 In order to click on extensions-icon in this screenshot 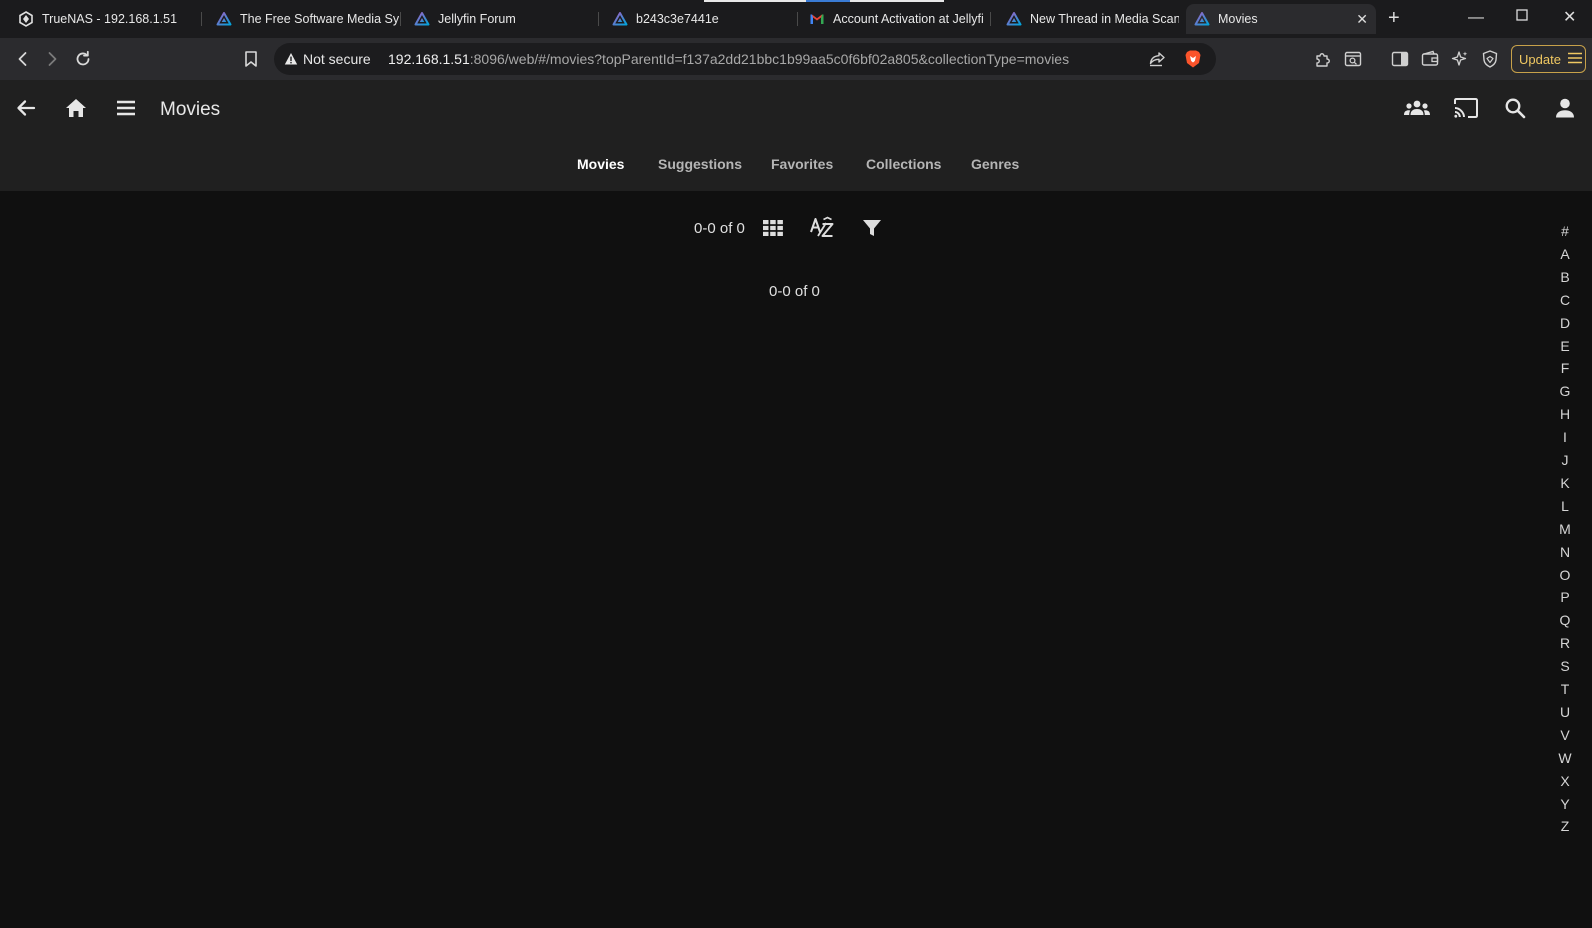, I will do `click(1323, 59)`.